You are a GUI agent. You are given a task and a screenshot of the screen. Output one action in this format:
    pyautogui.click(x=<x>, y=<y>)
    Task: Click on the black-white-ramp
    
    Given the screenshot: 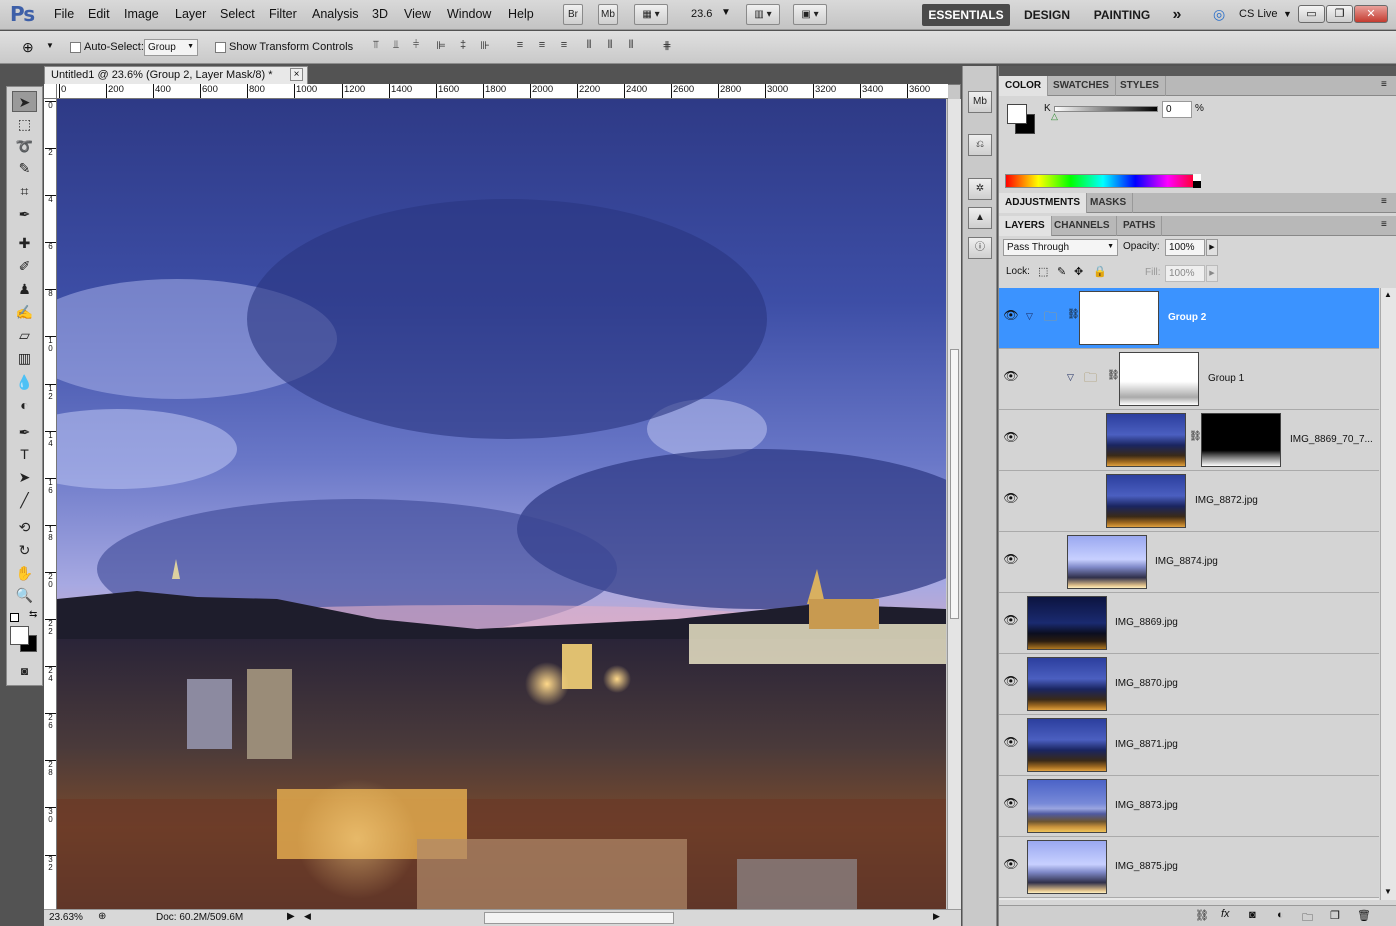 What is the action you would take?
    pyautogui.click(x=1197, y=181)
    